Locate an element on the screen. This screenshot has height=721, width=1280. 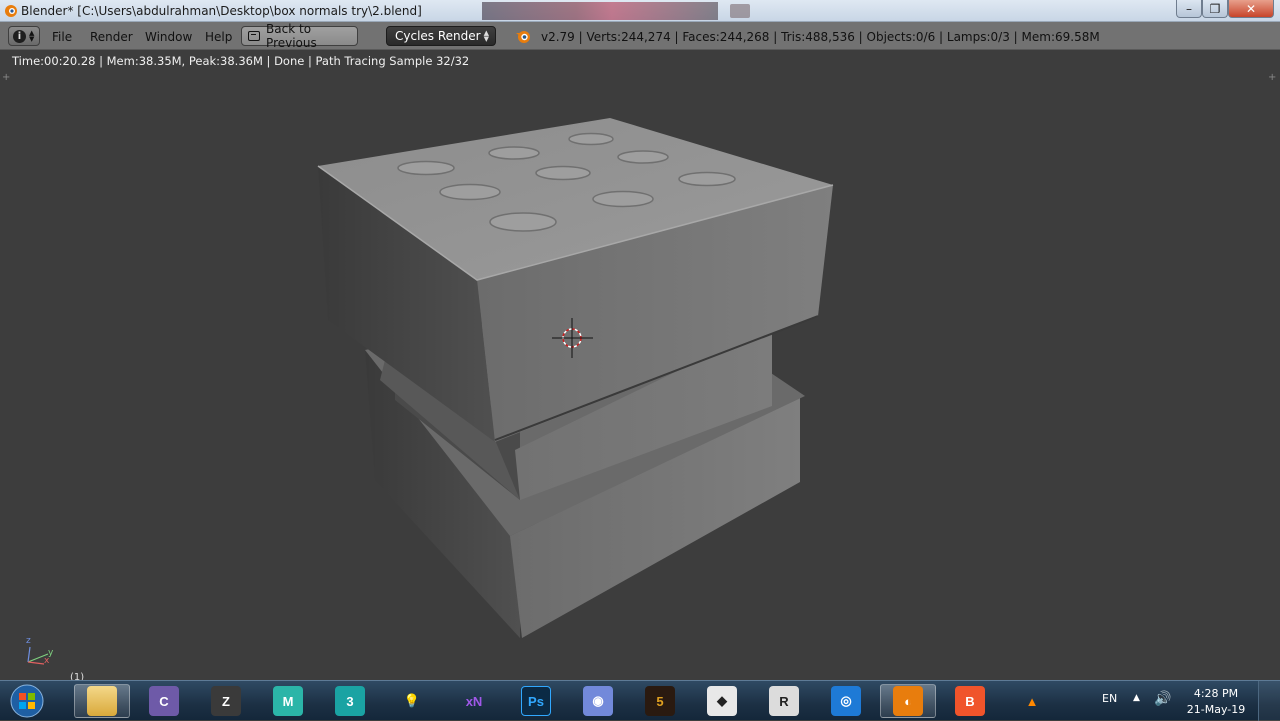
xnormal-icon: xN is located at coordinates (474, 701).